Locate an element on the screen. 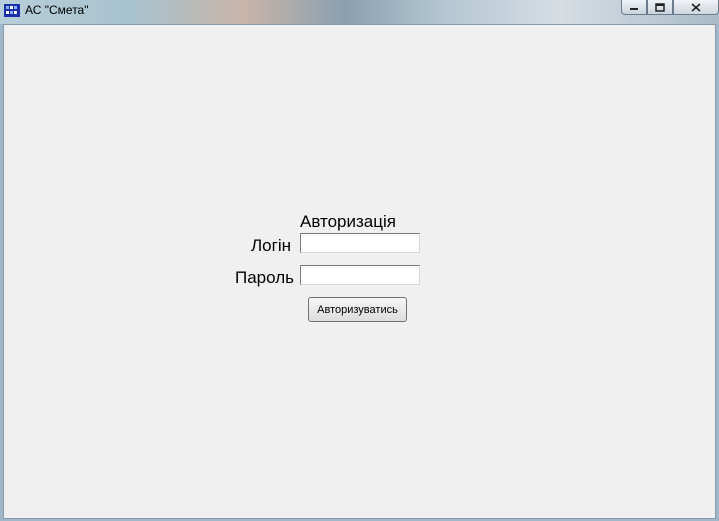 This screenshot has width=719, height=521. app-icon is located at coordinates (12, 10).